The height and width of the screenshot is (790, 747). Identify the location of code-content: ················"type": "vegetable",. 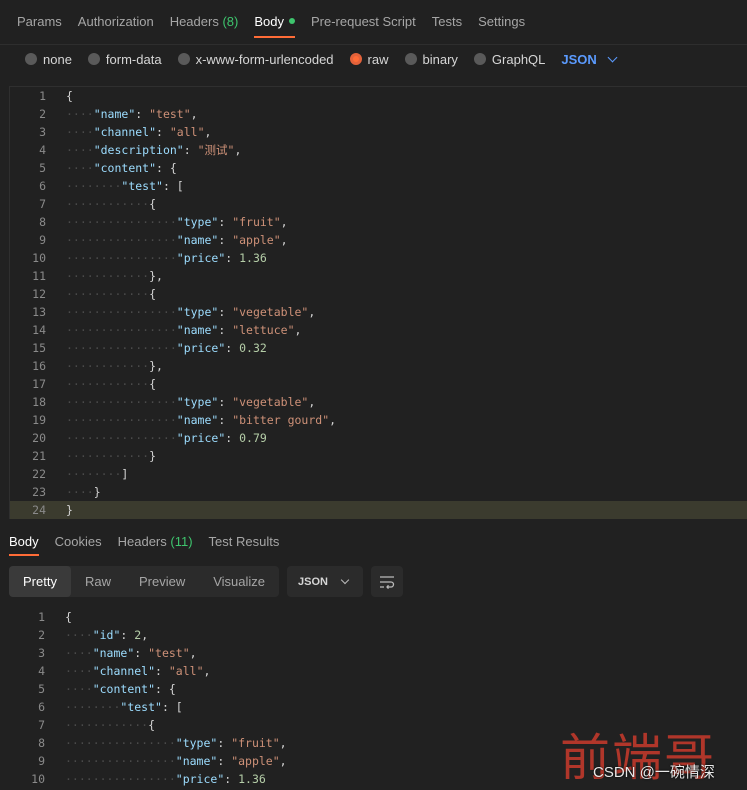
(190, 402).